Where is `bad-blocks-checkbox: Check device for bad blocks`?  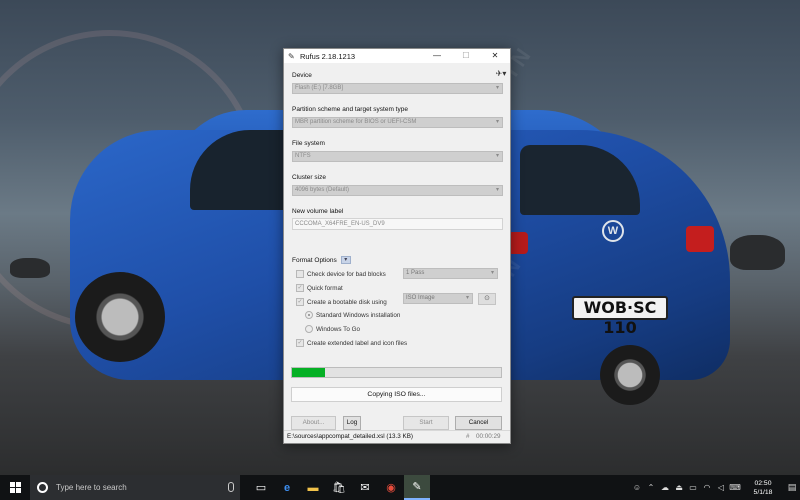
bad-blocks-checkbox: Check device for bad blocks is located at coordinates (341, 274).